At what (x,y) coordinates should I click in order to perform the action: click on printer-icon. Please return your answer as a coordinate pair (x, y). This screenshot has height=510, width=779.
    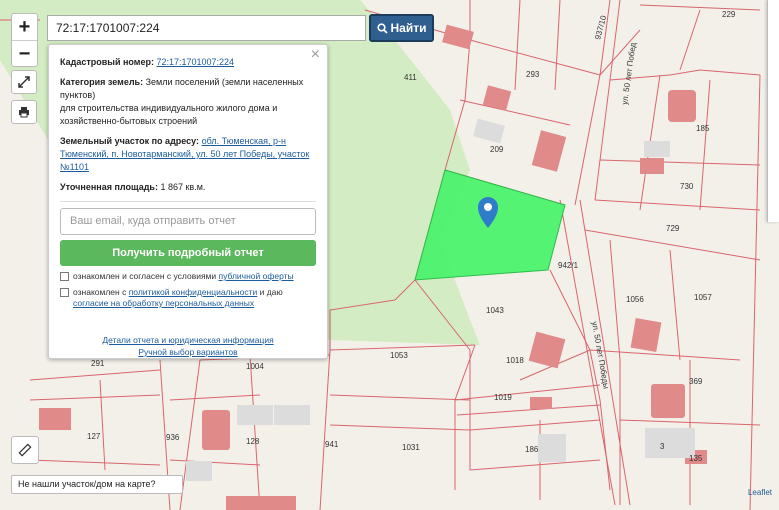
    Looking at the image, I should click on (24, 112).